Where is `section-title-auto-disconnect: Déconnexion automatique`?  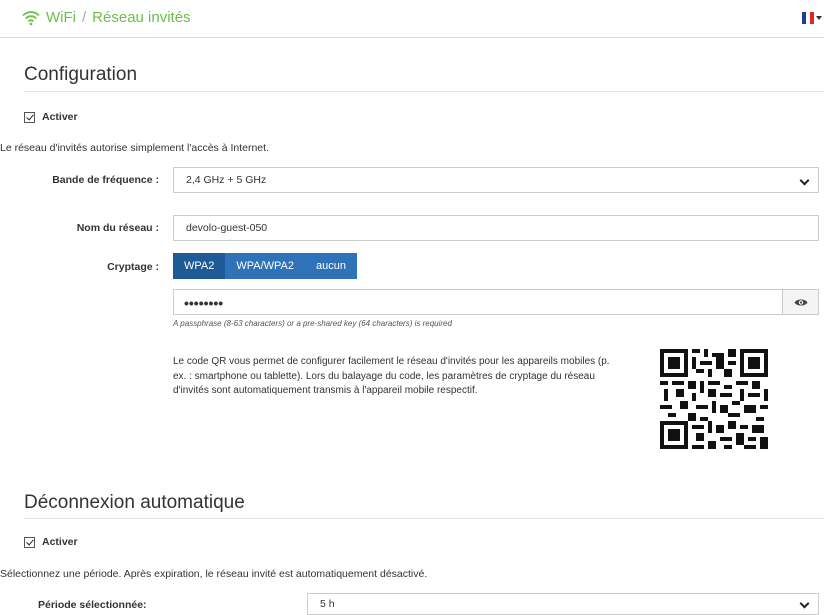 section-title-auto-disconnect: Déconnexion automatique is located at coordinates (134, 502).